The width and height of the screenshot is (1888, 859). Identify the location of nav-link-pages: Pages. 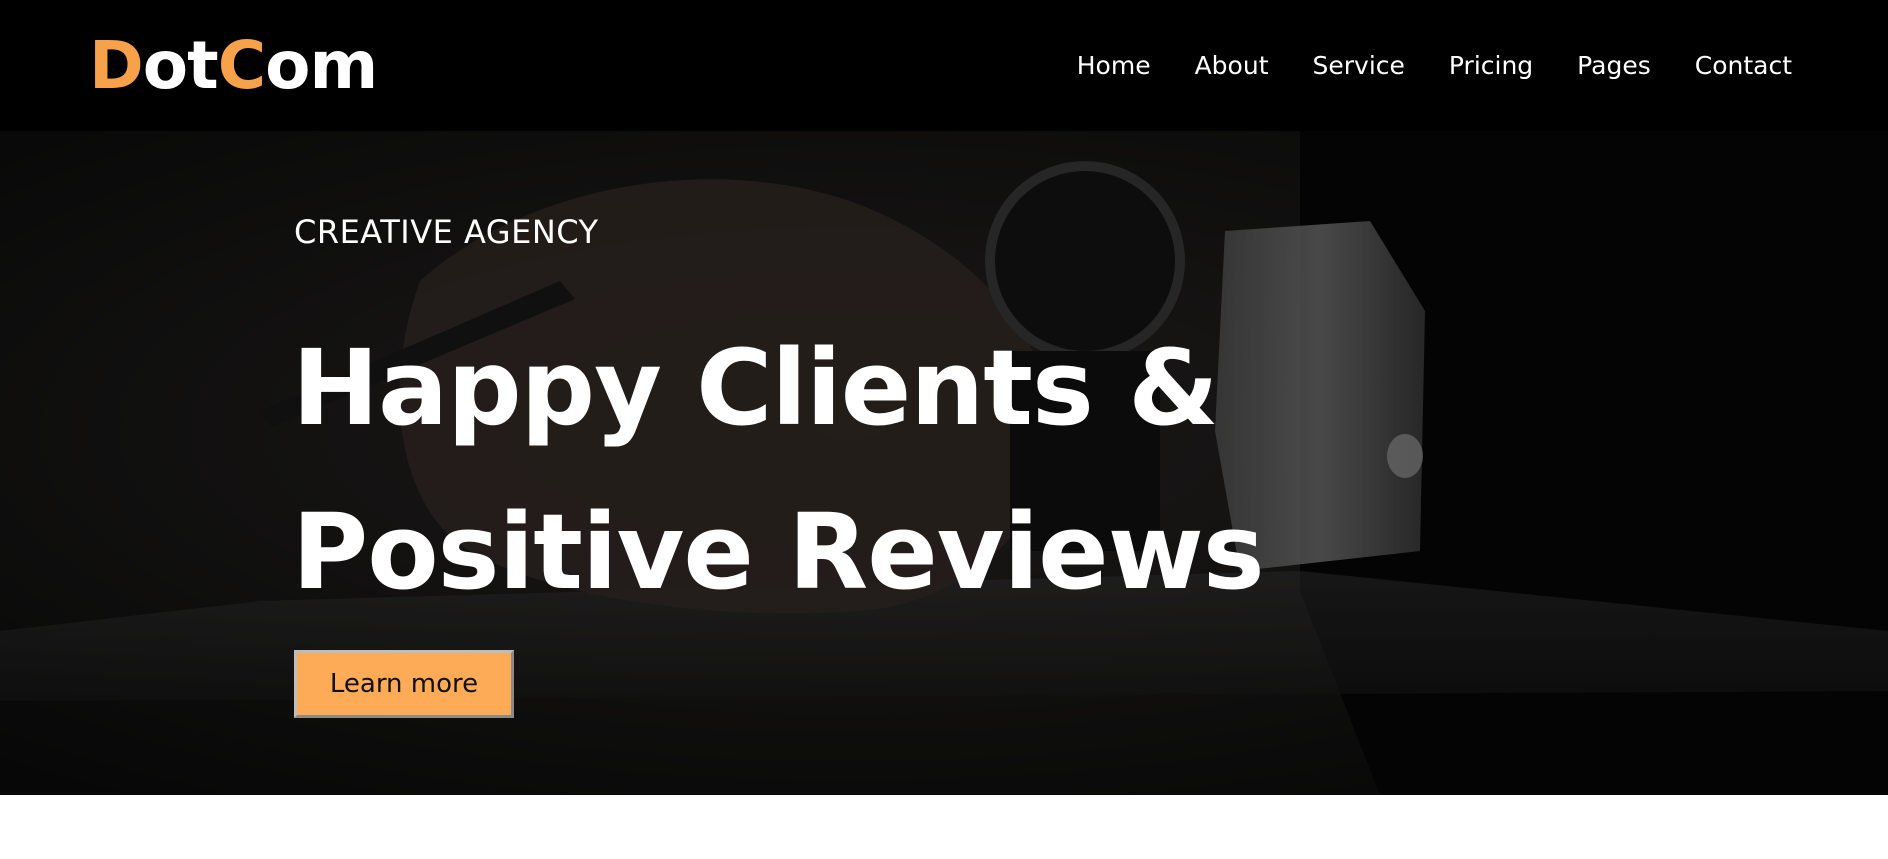
(1614, 66).